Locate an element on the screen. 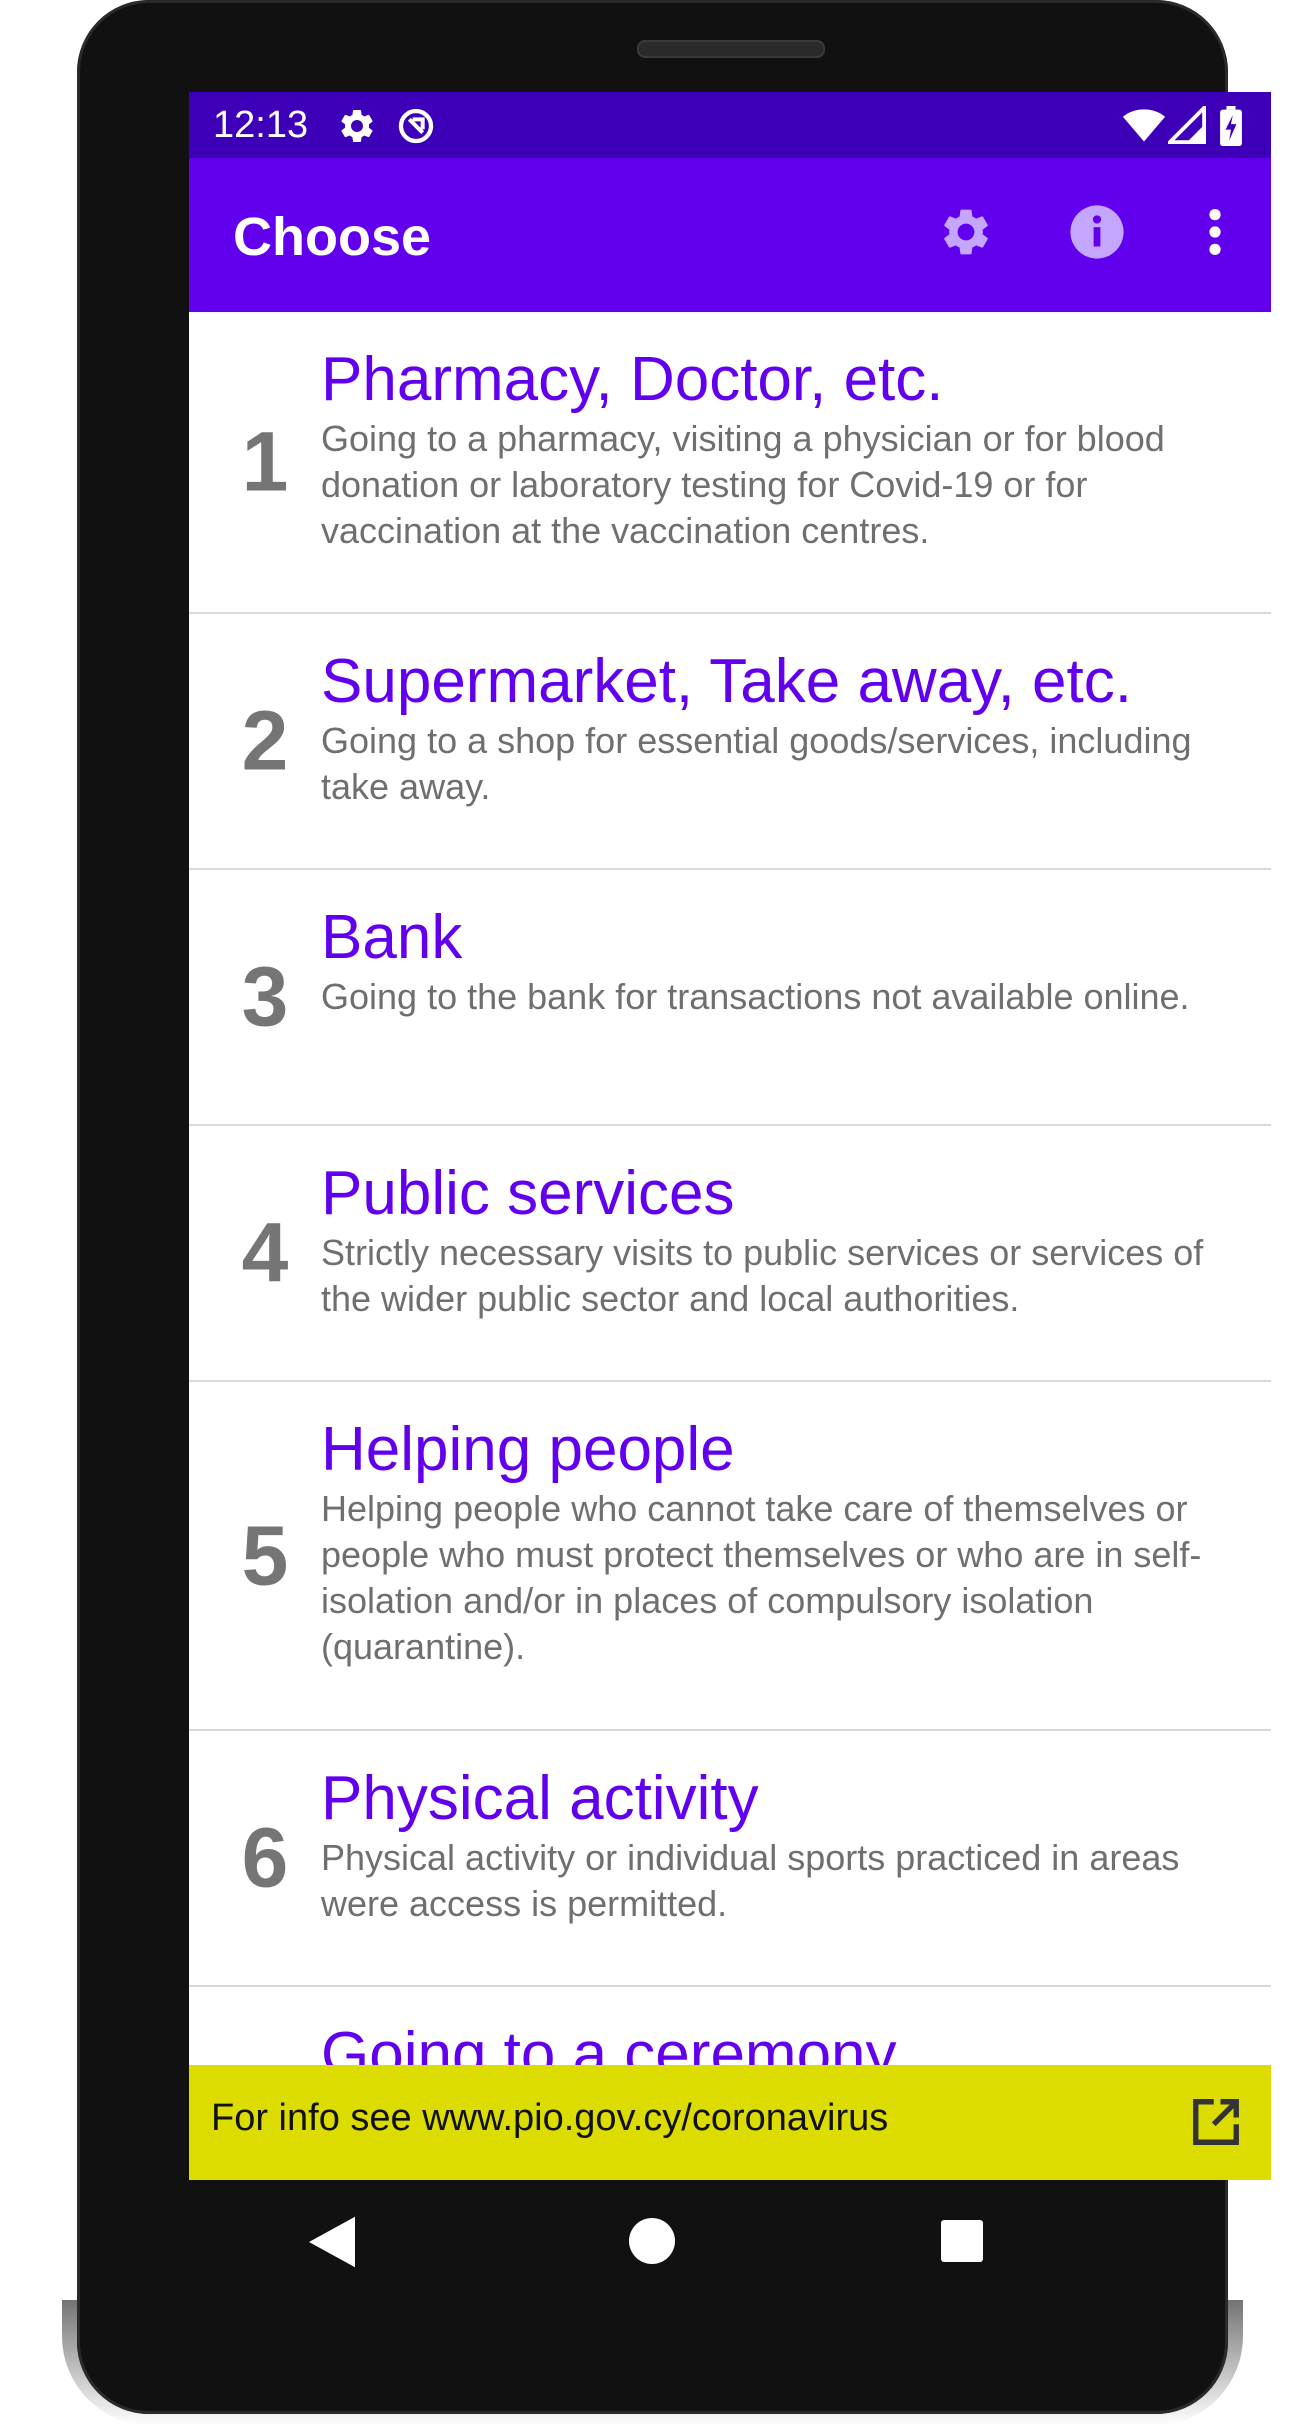  wifi-icon is located at coordinates (1144, 127).